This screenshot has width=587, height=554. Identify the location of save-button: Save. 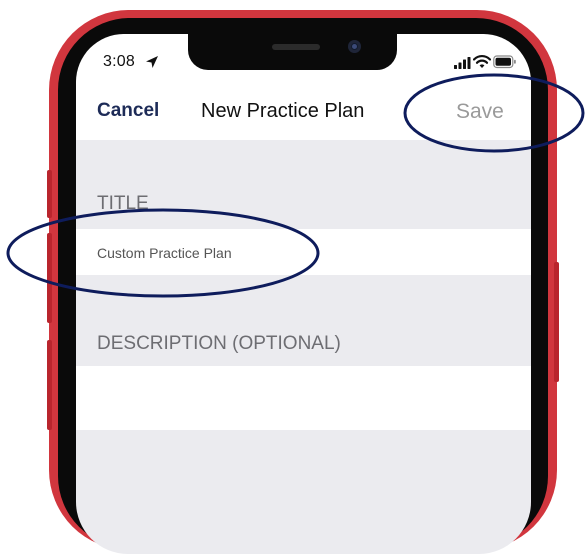
(480, 112).